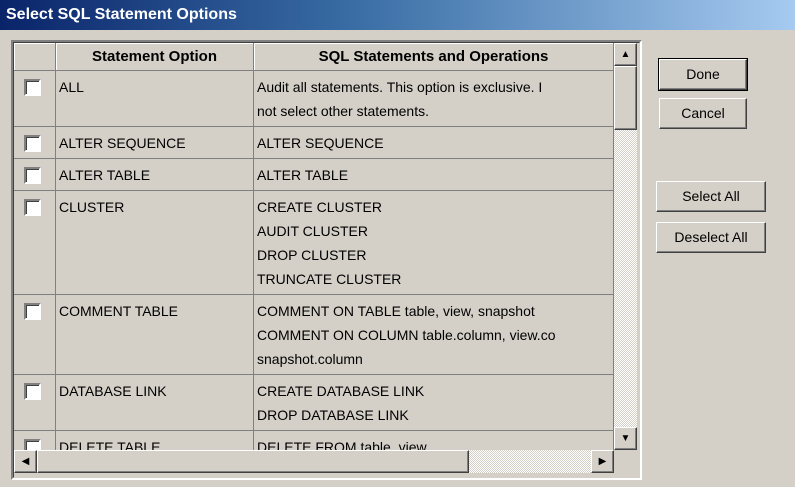 Image resolution: width=795 pixels, height=487 pixels. Describe the element at coordinates (434, 57) in the screenshot. I see `header-sql-statements: SQL Statements and Operations` at that location.